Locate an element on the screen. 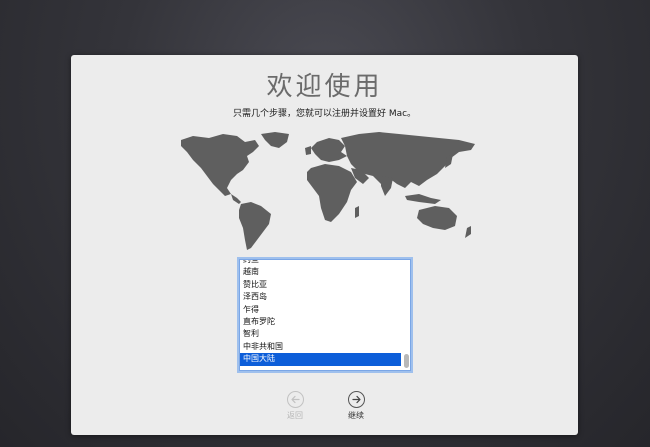  country-list-item: 约旦 is located at coordinates (320, 263).